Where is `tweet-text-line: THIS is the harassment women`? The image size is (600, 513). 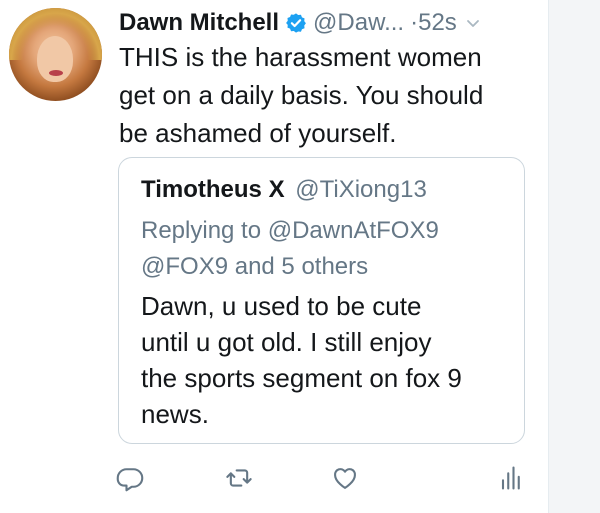
tweet-text-line: THIS is the harassment women is located at coordinates (300, 57).